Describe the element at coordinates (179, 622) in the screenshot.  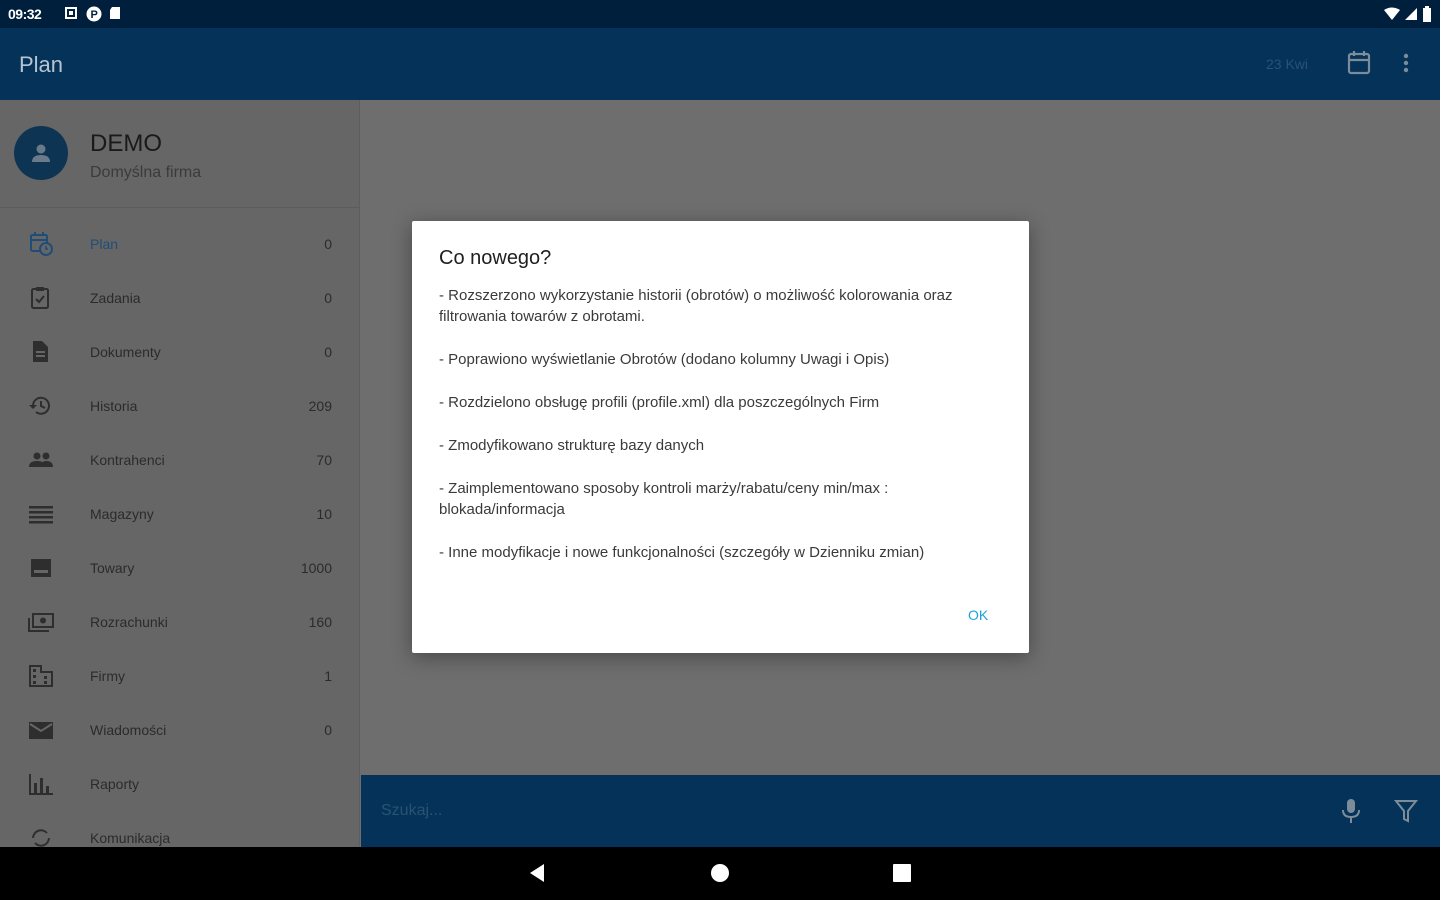
I see `sidebar-item-rozrachunki: Rozrachunki 160` at that location.